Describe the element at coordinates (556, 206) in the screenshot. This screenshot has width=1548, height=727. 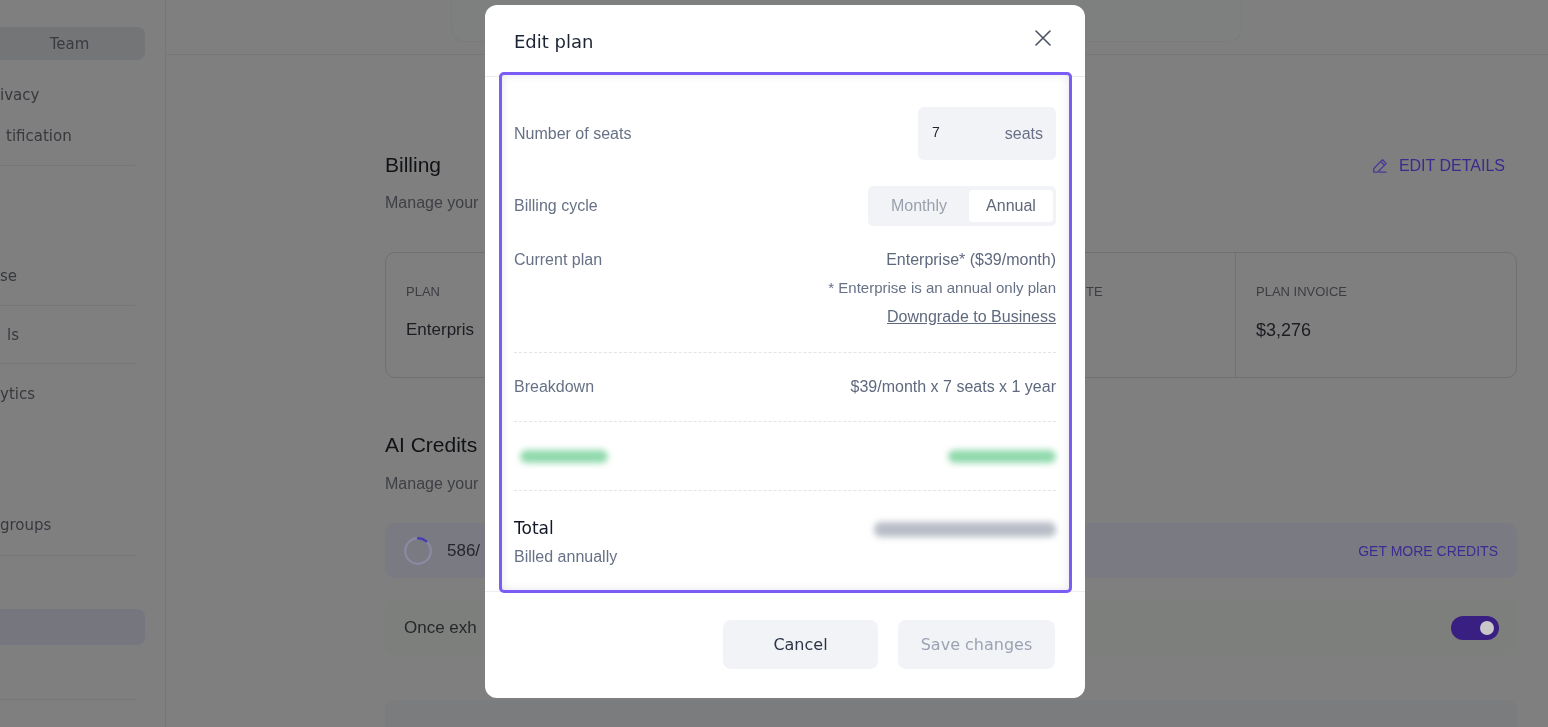
I see `field-label: Billing cycle` at that location.